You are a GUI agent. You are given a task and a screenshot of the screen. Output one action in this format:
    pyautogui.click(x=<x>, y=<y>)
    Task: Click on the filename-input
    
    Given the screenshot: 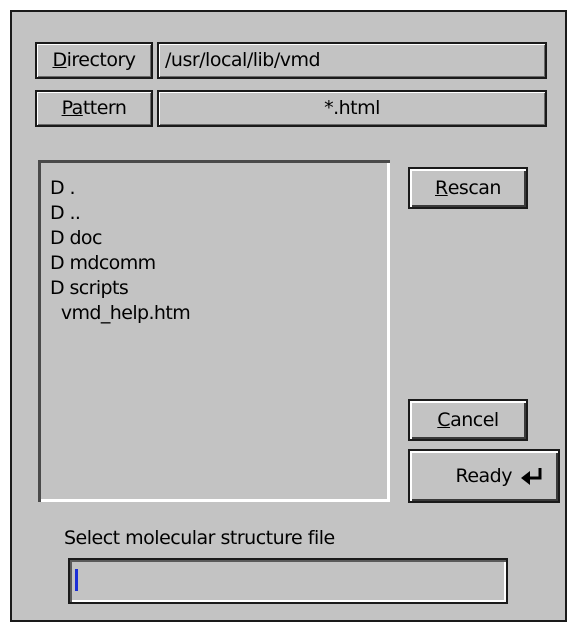 What is the action you would take?
    pyautogui.click(x=288, y=581)
    